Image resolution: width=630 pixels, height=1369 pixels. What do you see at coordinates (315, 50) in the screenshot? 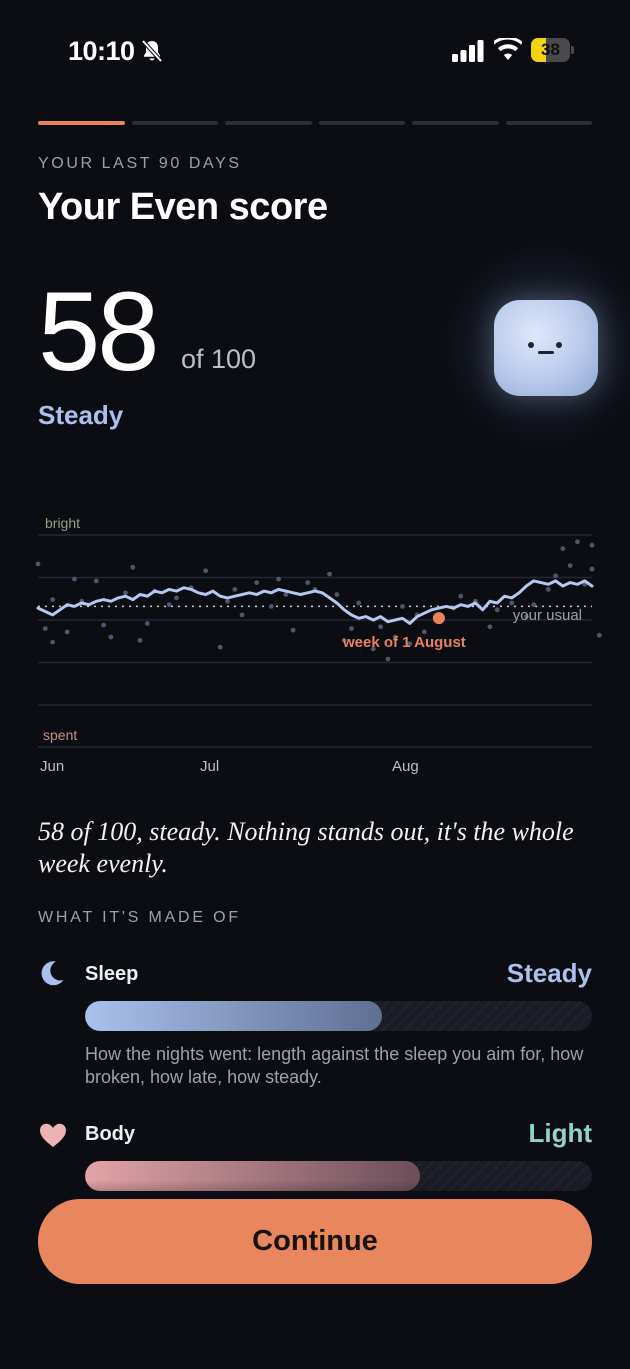
I see `status-bar: 10:10 38` at bounding box center [315, 50].